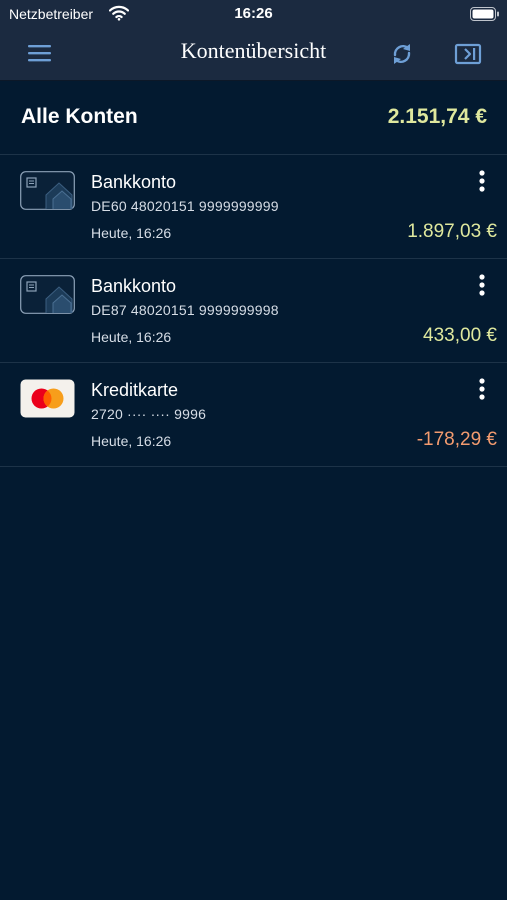 Image resolution: width=507 pixels, height=900 pixels. What do you see at coordinates (253, 117) in the screenshot?
I see `all-accounts-summary: Alle Konten 2.151,74 €` at bounding box center [253, 117].